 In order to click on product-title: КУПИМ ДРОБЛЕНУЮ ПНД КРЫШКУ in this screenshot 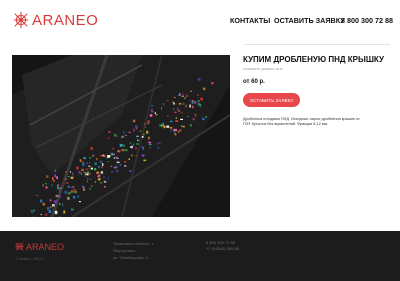, I will do `click(313, 59)`.